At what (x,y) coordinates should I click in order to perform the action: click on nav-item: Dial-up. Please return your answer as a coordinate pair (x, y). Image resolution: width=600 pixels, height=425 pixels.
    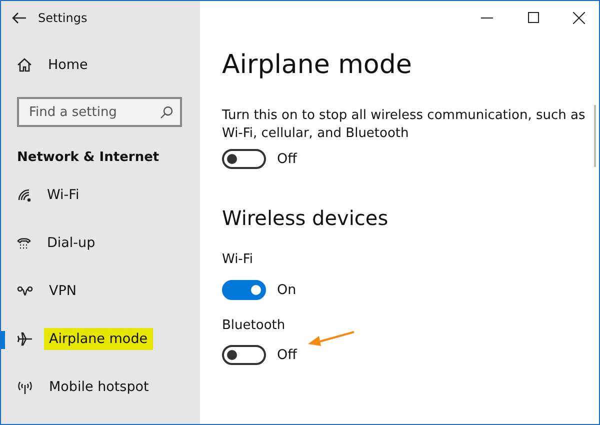
    Looking at the image, I should click on (71, 243).